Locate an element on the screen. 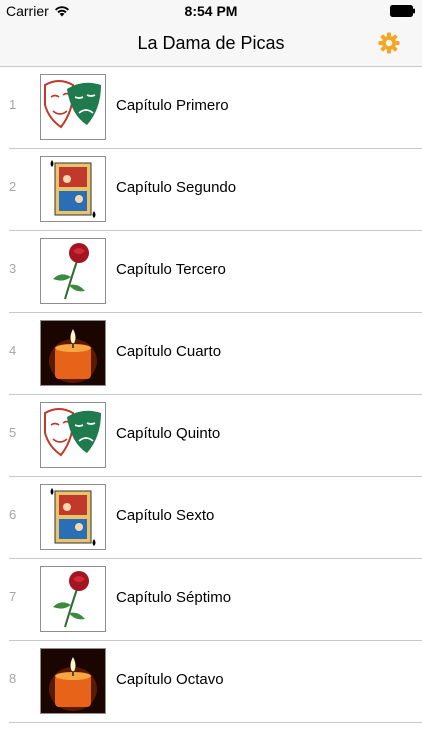 This screenshot has width=422, height=750. chapter-row-1: 1 Capítulo Primero is located at coordinates (215, 108).